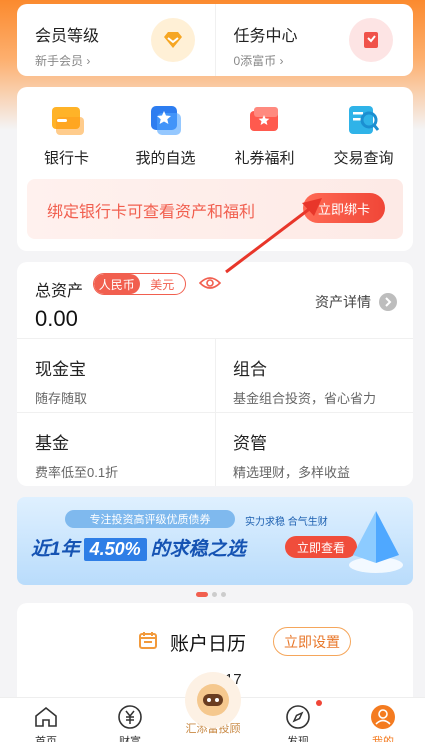  I want to click on product-sub: 基金组合投资，省心省力, so click(305, 398).